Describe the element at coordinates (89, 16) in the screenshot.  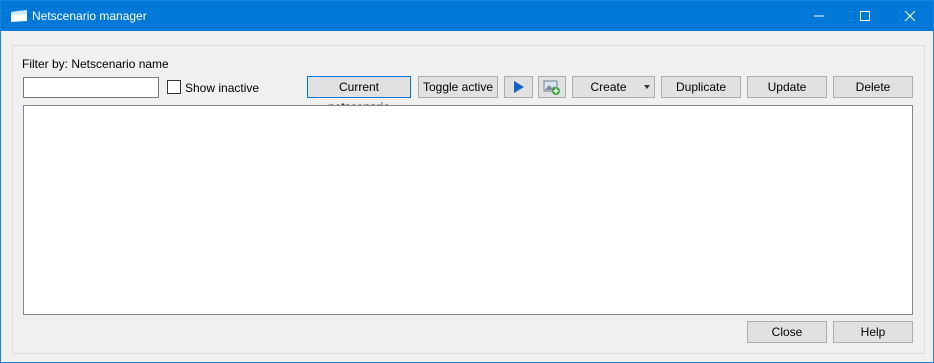
I see `window-title: Netscenario manager` at that location.